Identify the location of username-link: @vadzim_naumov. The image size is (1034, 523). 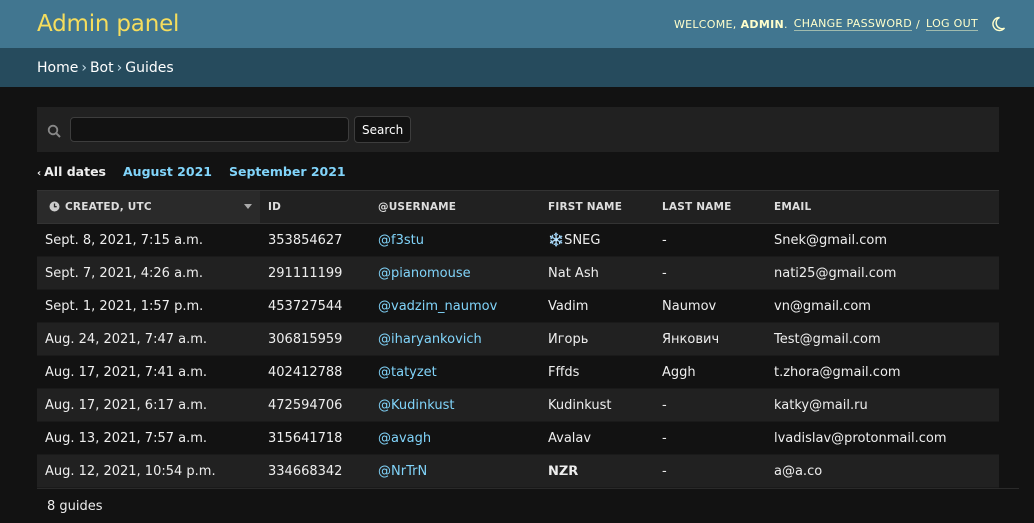
(437, 306).